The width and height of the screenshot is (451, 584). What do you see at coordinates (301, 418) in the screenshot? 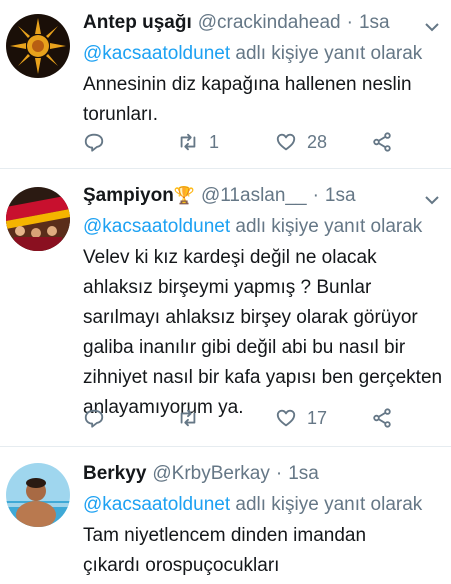
I see `like-button: 17` at bounding box center [301, 418].